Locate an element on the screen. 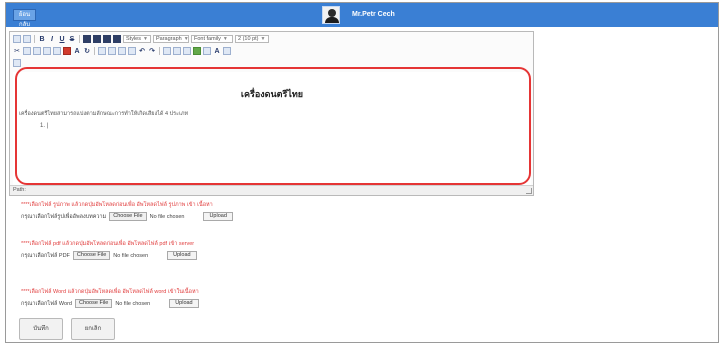  underline-icon: U is located at coordinates (62, 39).